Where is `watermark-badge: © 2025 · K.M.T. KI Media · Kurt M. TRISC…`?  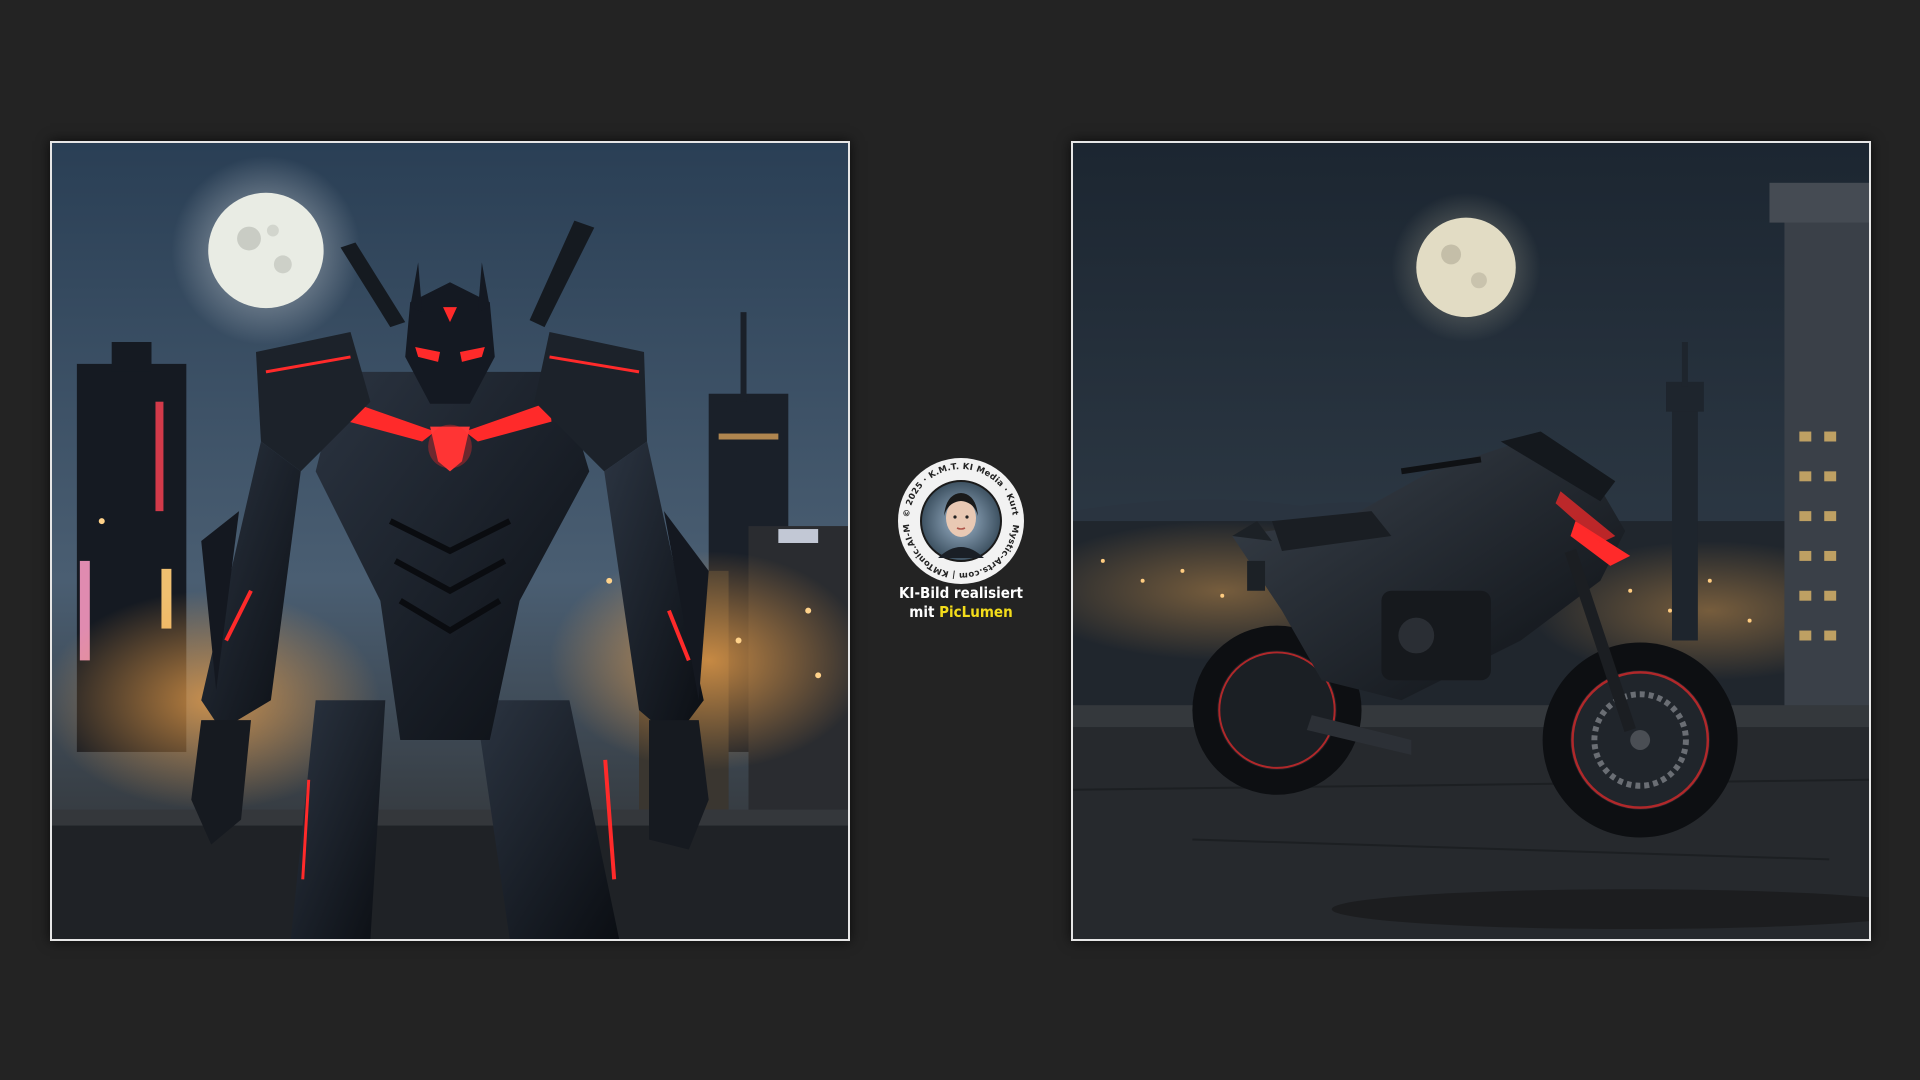 watermark-badge: © 2025 · K.M.T. KI Media · Kurt M. TRISC… is located at coordinates (961, 521).